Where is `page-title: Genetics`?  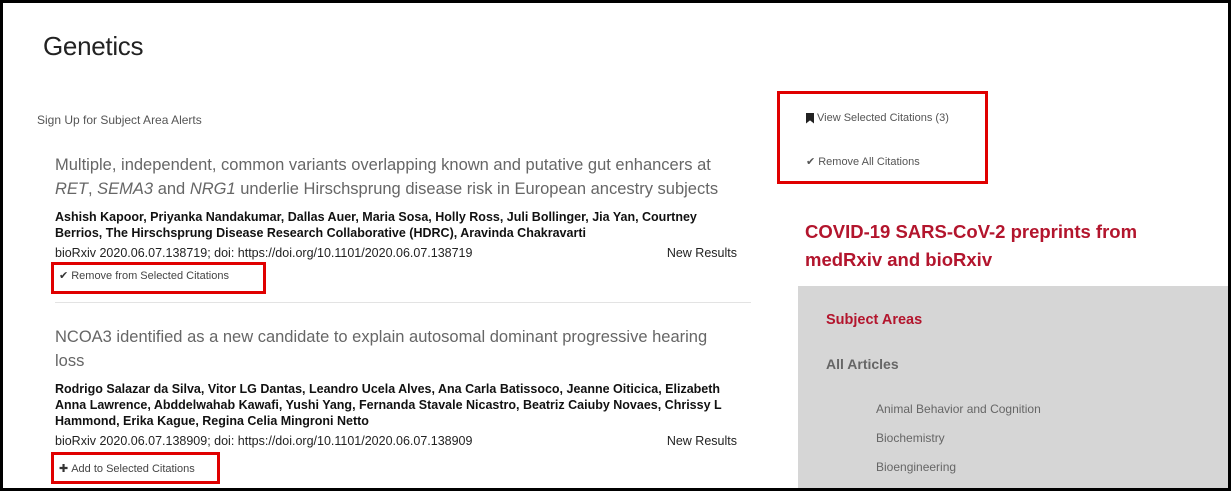 page-title: Genetics is located at coordinates (93, 46).